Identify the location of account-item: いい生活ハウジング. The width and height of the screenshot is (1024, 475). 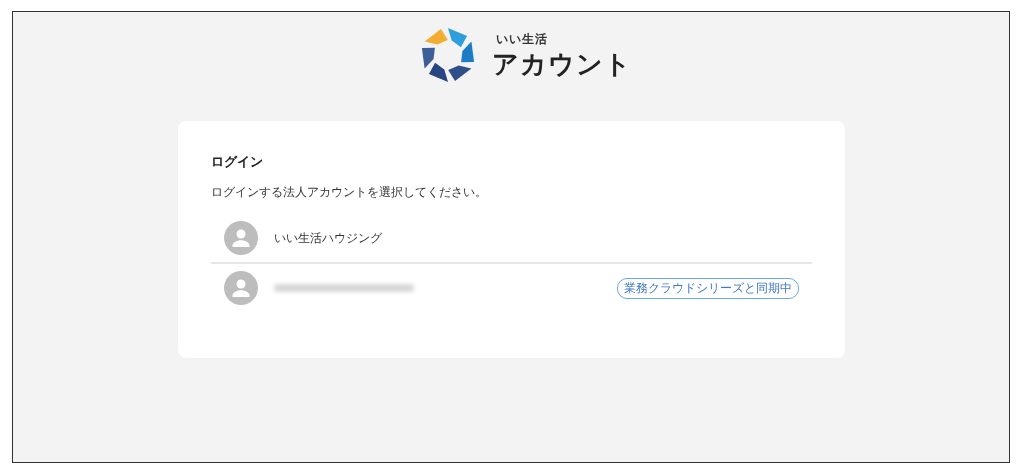
(511, 238).